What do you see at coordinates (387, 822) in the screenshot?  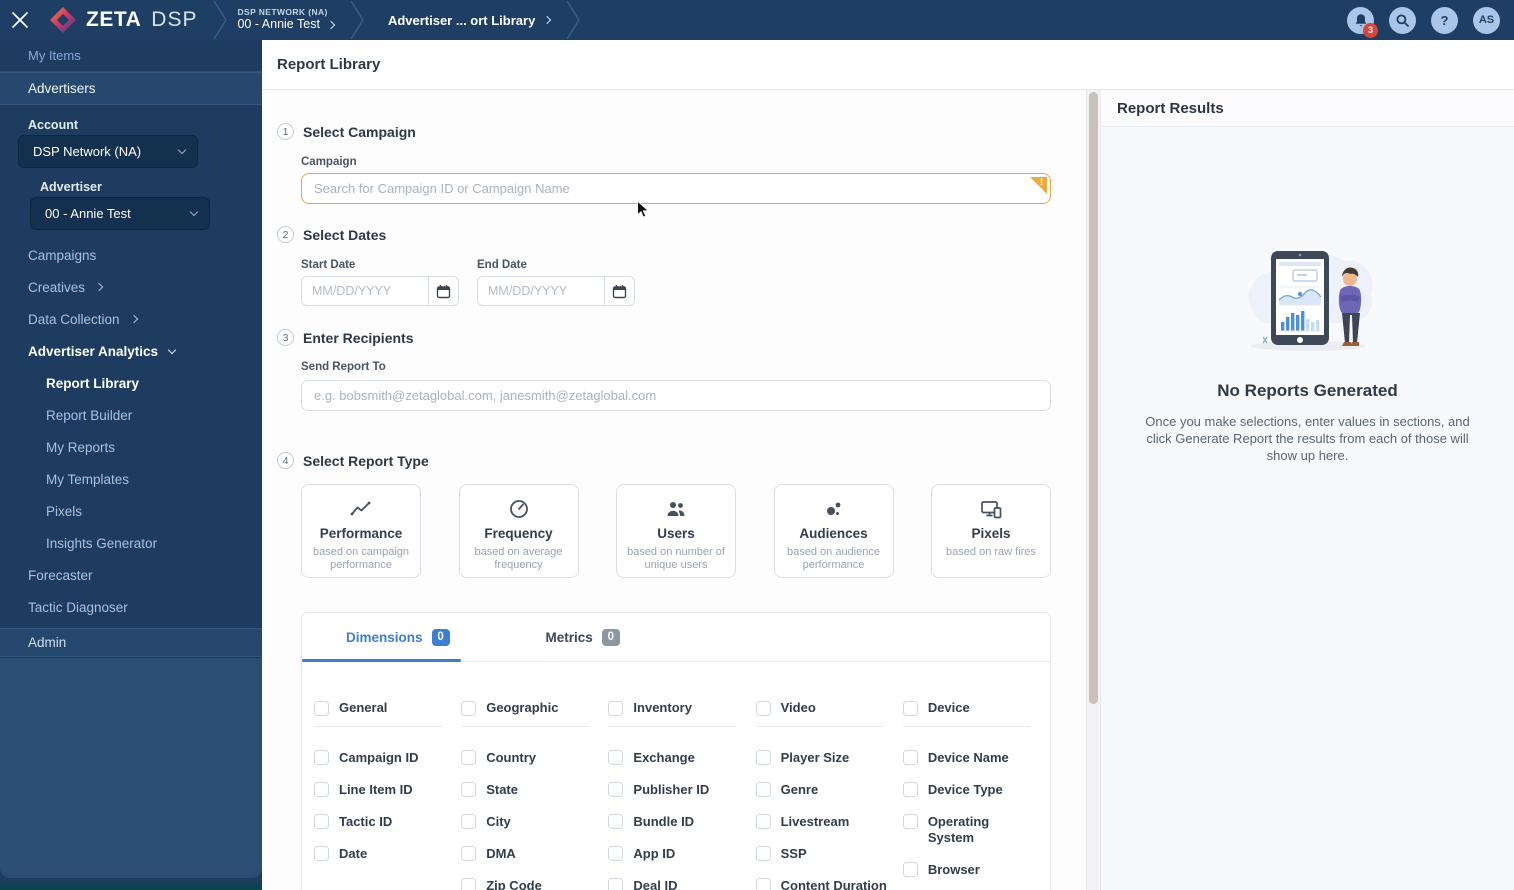 I see `dimension-row: Tactic ID` at bounding box center [387, 822].